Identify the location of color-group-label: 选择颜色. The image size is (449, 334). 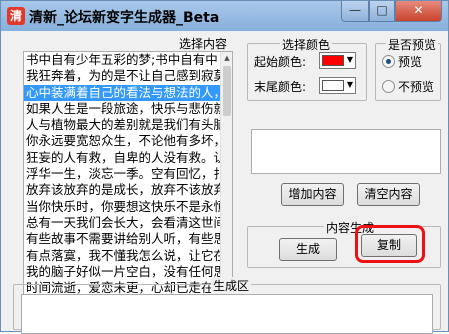
(306, 44).